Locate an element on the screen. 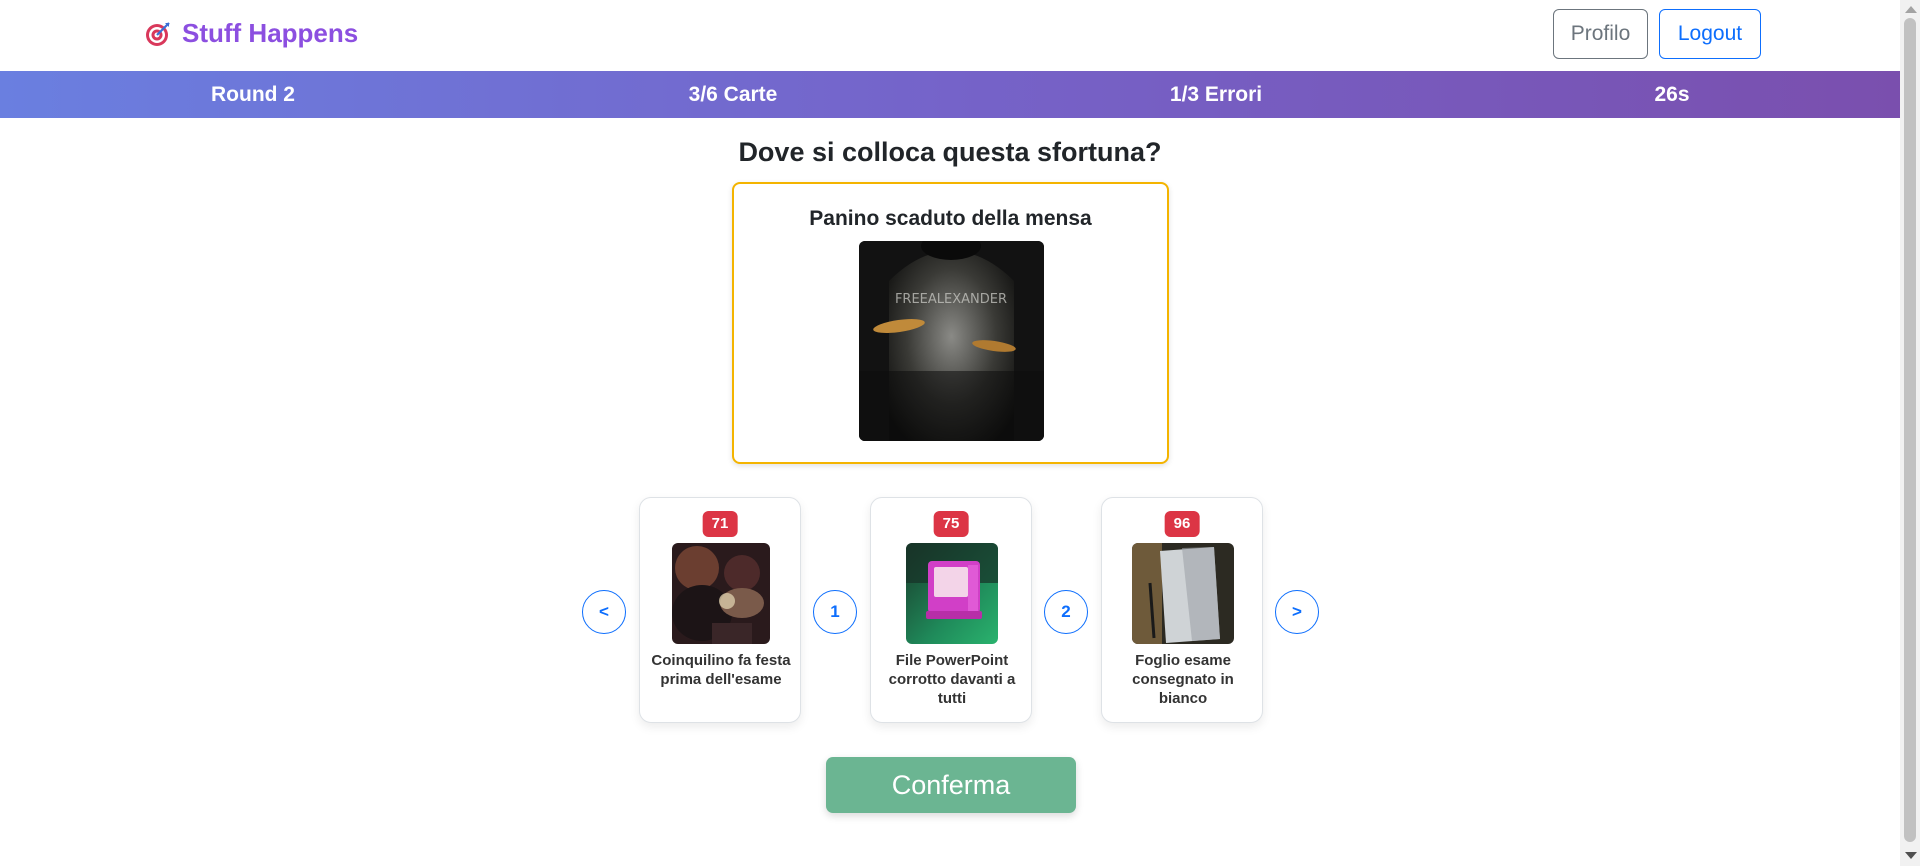  timer: 26s is located at coordinates (1672, 94).